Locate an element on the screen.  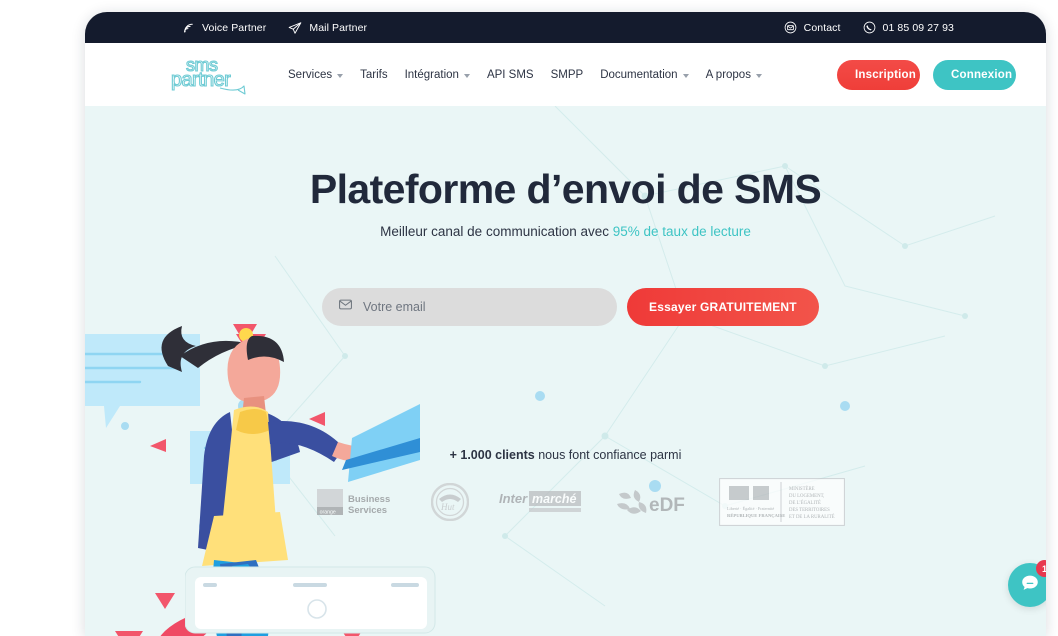
topbar-link-phone: 01 85 09 27 93 is located at coordinates (908, 27).